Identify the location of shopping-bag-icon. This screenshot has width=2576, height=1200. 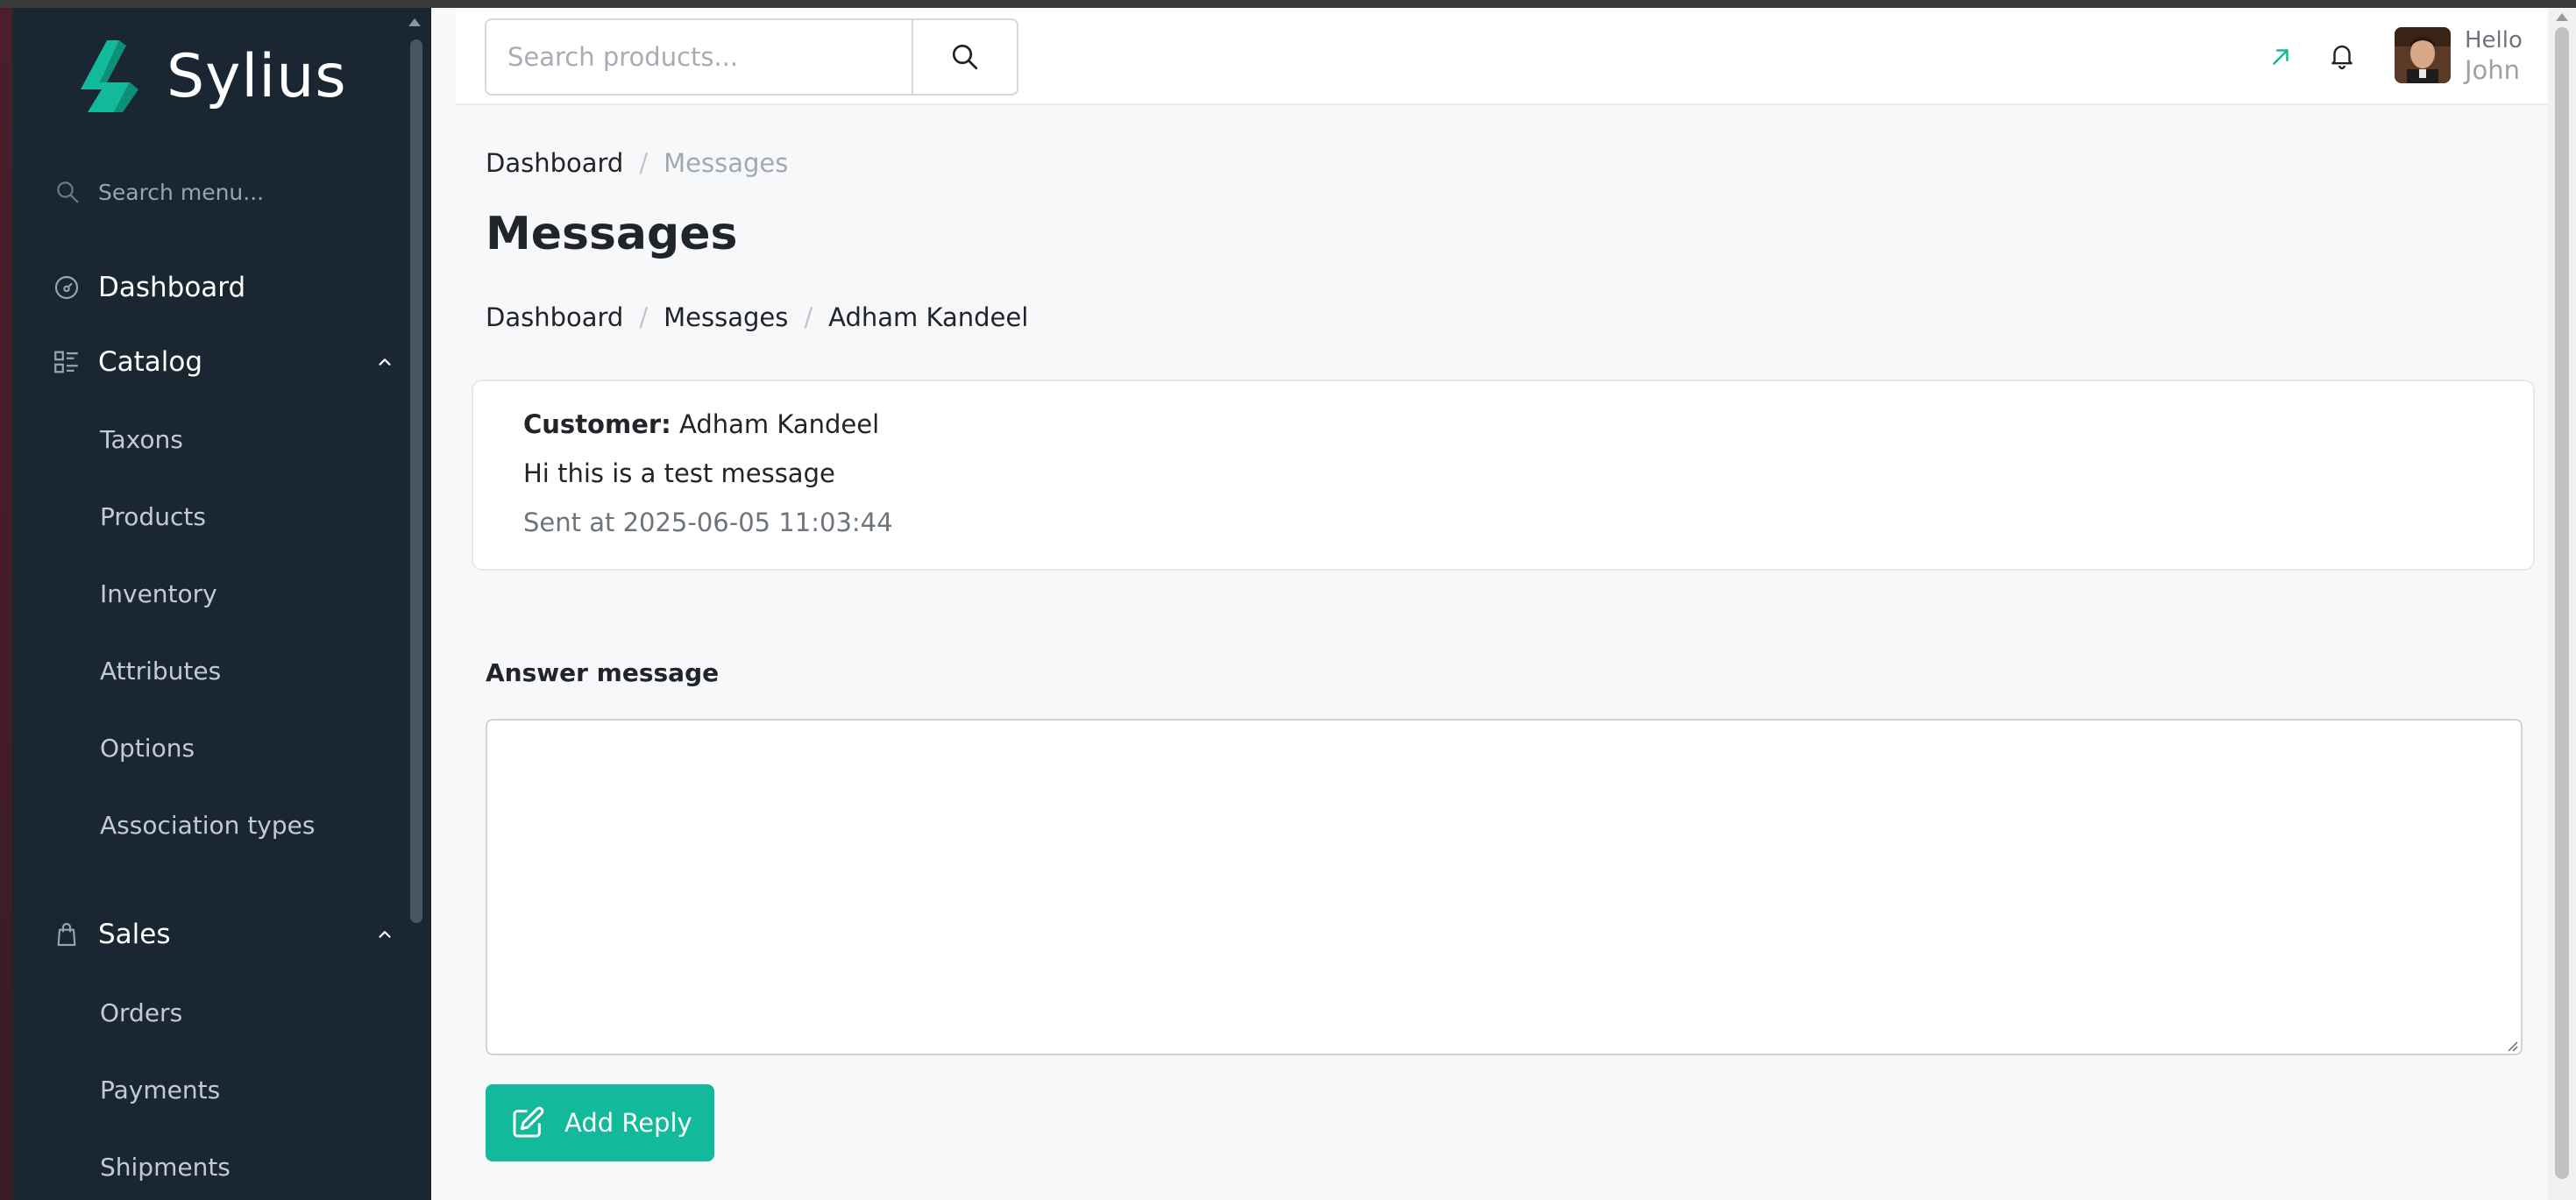
(66, 935).